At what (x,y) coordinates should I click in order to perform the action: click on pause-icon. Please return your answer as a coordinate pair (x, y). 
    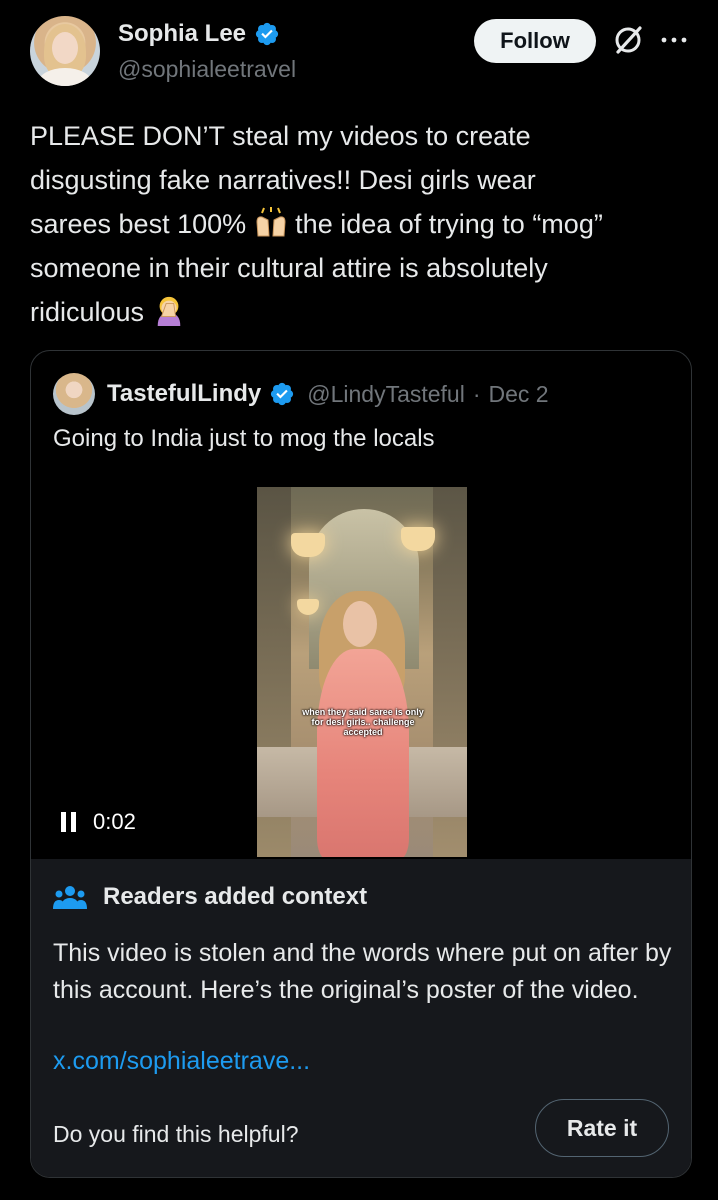
    Looking at the image, I should click on (69, 822).